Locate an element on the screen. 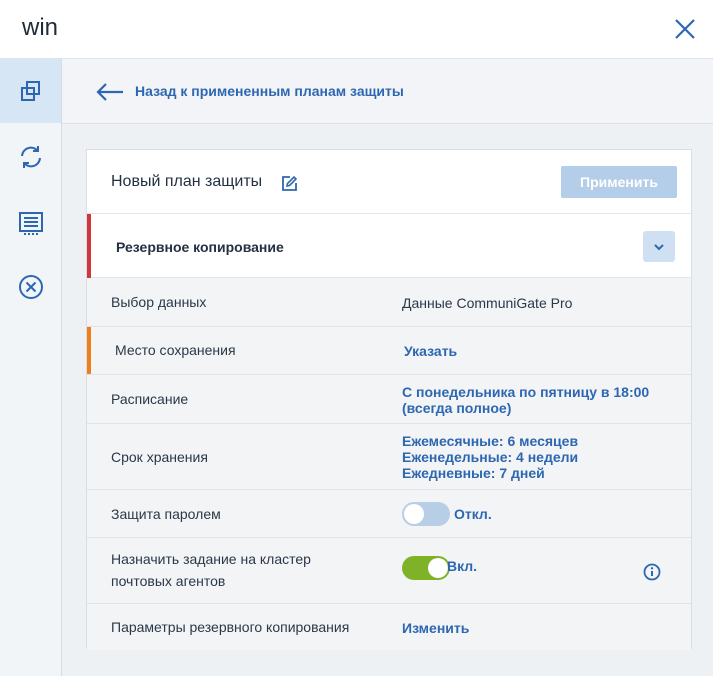  sync-icon is located at coordinates (30, 157).